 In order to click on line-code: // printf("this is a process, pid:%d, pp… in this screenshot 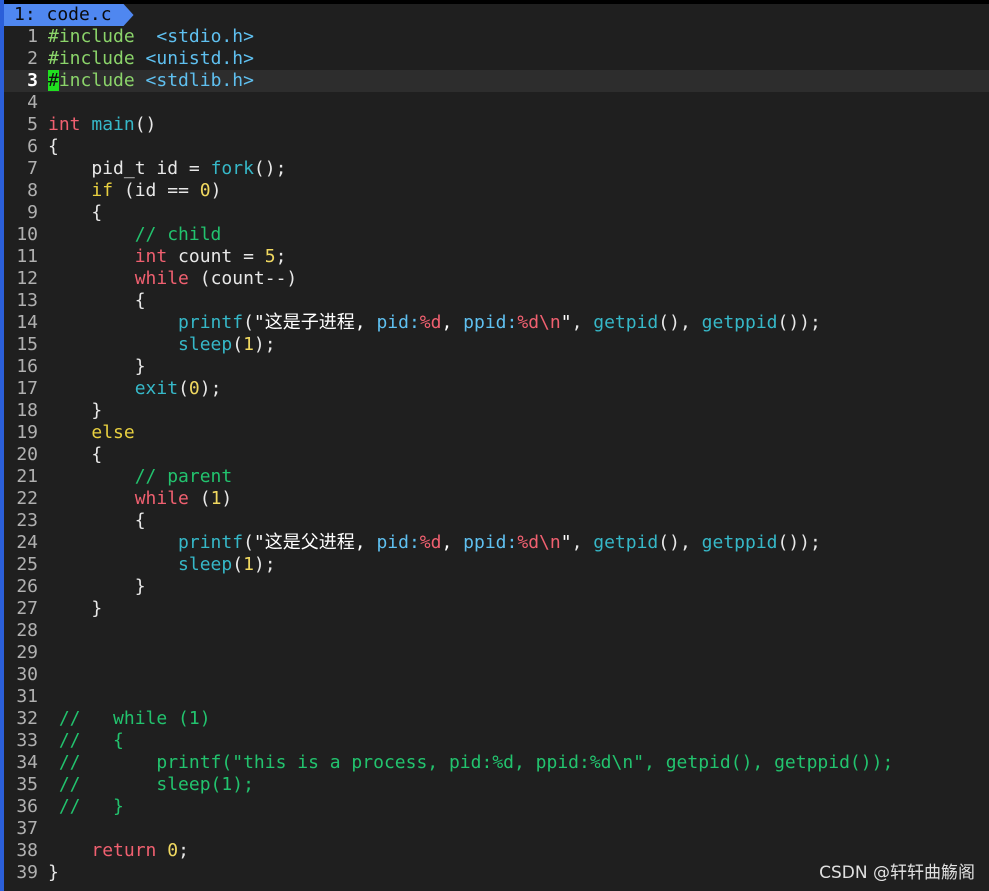, I will do `click(470, 762)`.